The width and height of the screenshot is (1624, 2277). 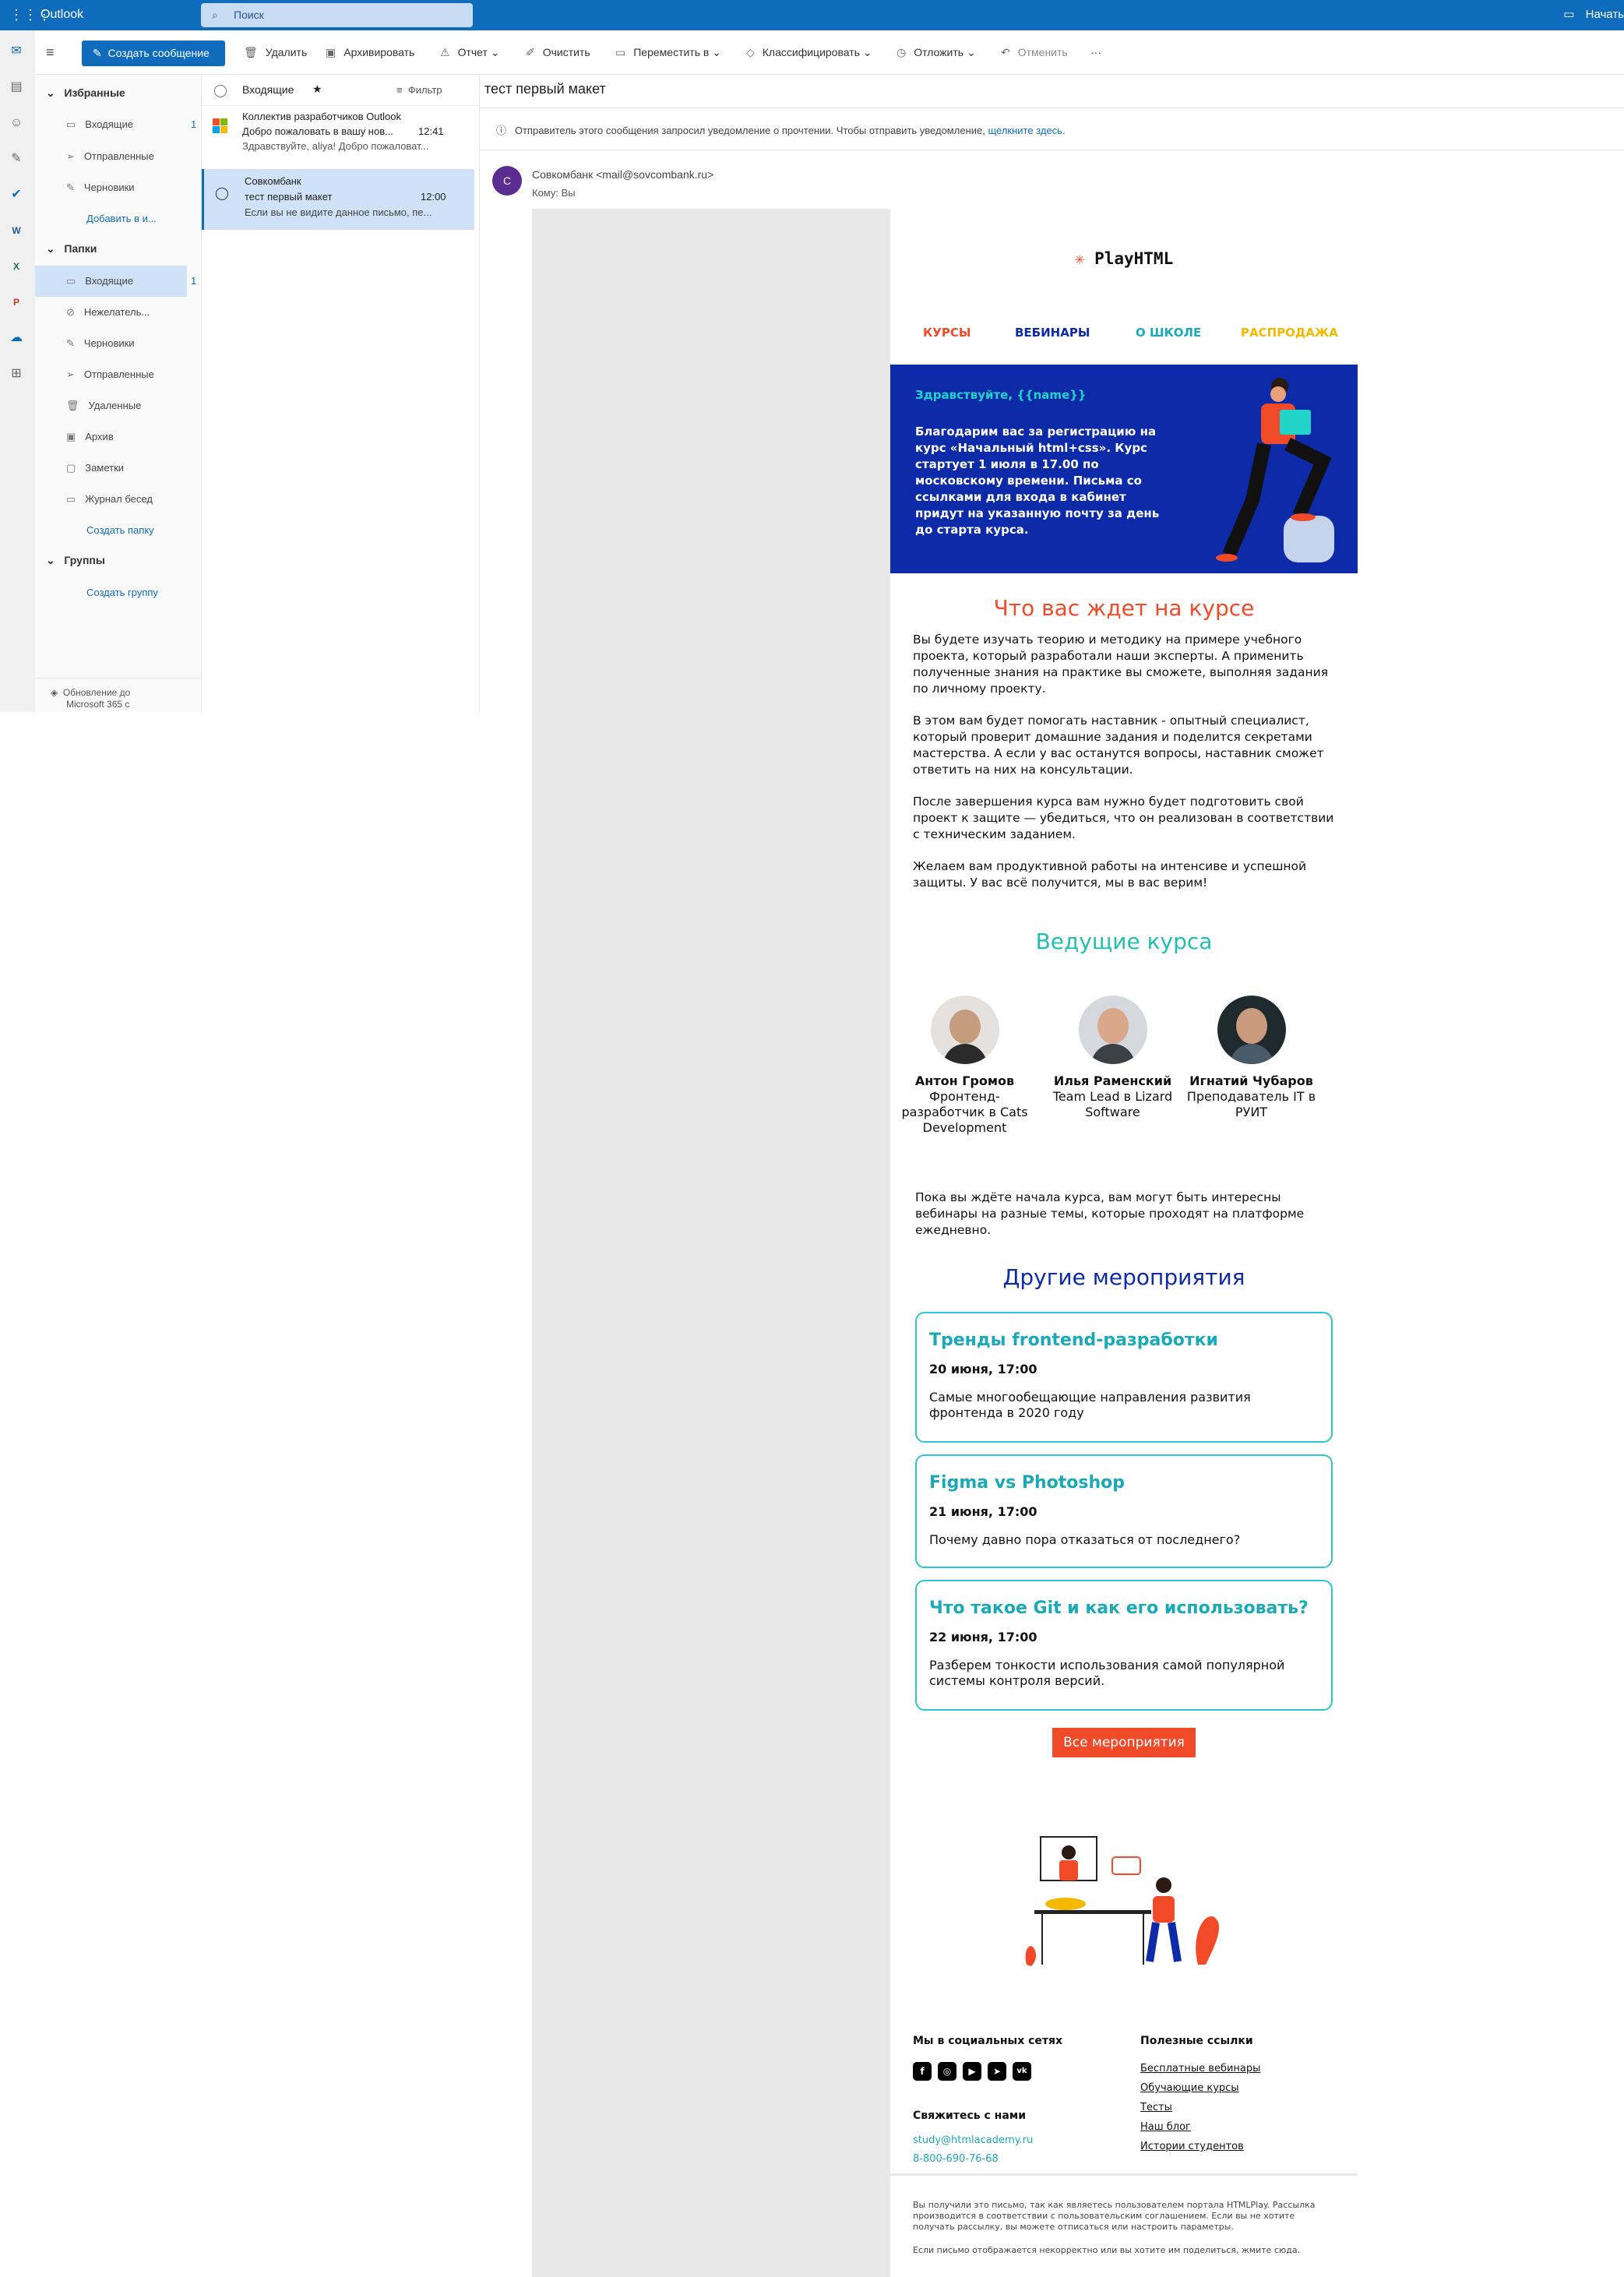 What do you see at coordinates (1289, 333) in the screenshot?
I see `nav-sale: РАСПРОДАЖА` at bounding box center [1289, 333].